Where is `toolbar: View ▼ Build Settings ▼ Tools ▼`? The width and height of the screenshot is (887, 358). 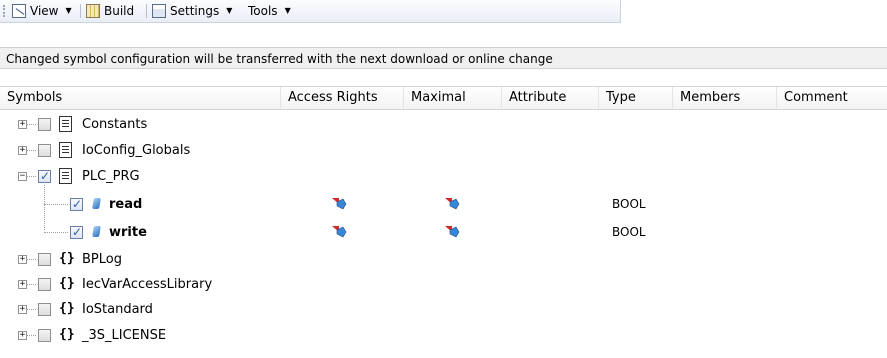 toolbar: View ▼ Build Settings ▼ Tools ▼ is located at coordinates (443, 11).